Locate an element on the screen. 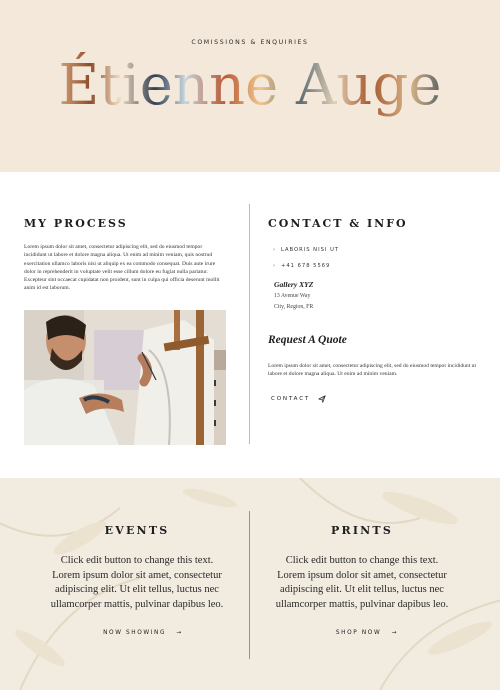 The image size is (500, 690). contact-button: CONTACT is located at coordinates (298, 399).